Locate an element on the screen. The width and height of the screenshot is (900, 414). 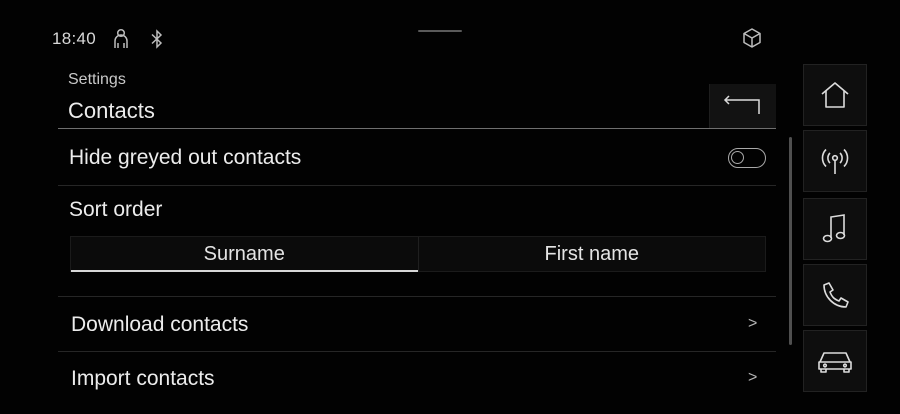
music-icon is located at coordinates (834, 228).